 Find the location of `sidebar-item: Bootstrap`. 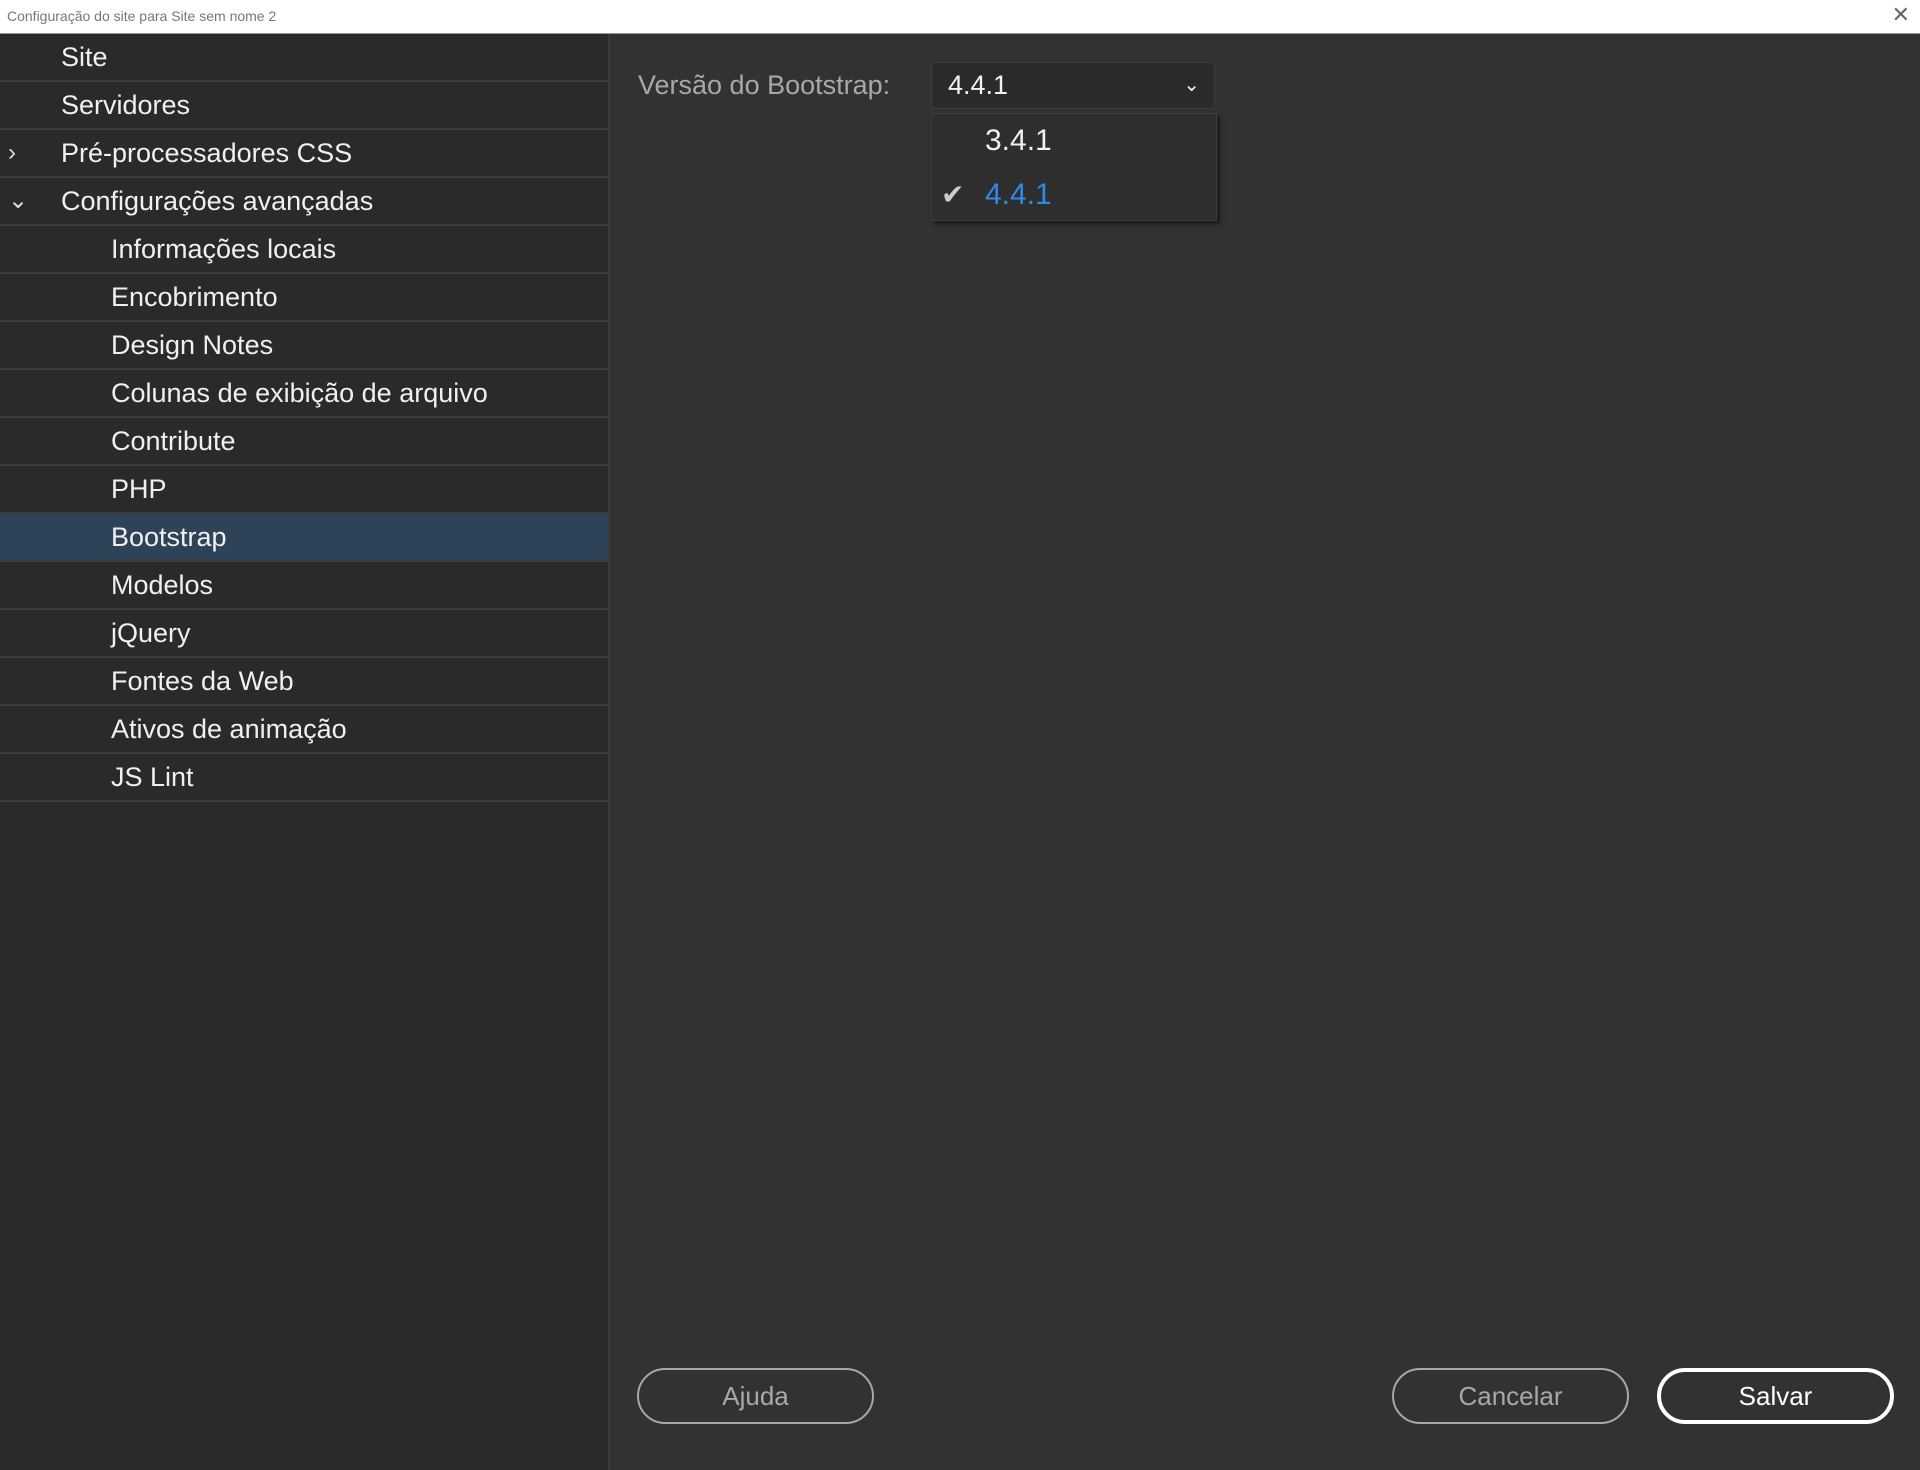

sidebar-item: Bootstrap is located at coordinates (304, 538).